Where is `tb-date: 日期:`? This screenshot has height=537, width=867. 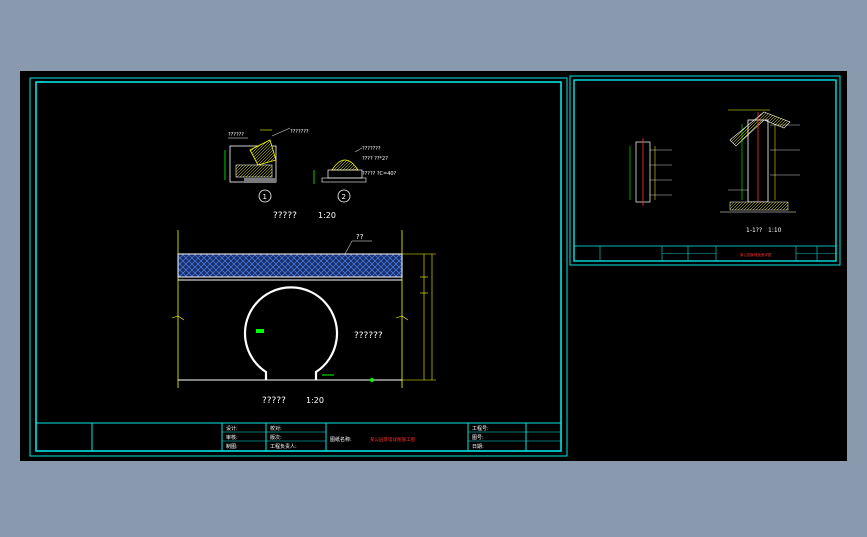 tb-date: 日期: is located at coordinates (478, 447).